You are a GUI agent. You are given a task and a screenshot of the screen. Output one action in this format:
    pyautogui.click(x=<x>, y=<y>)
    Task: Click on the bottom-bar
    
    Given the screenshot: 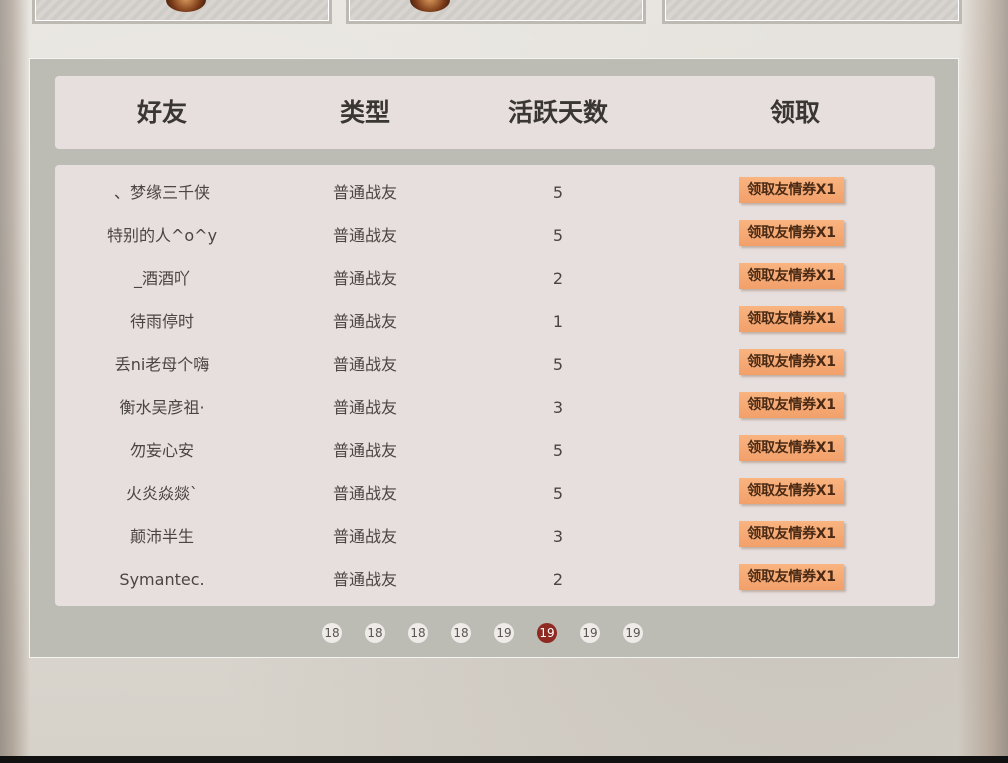 What is the action you would take?
    pyautogui.click(x=504, y=759)
    